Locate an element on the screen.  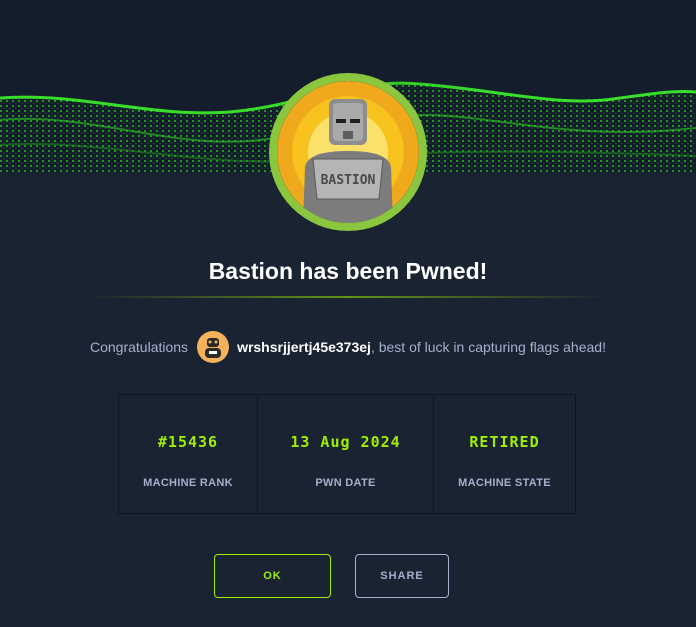
stat-label: MACHINE RANK is located at coordinates (188, 483).